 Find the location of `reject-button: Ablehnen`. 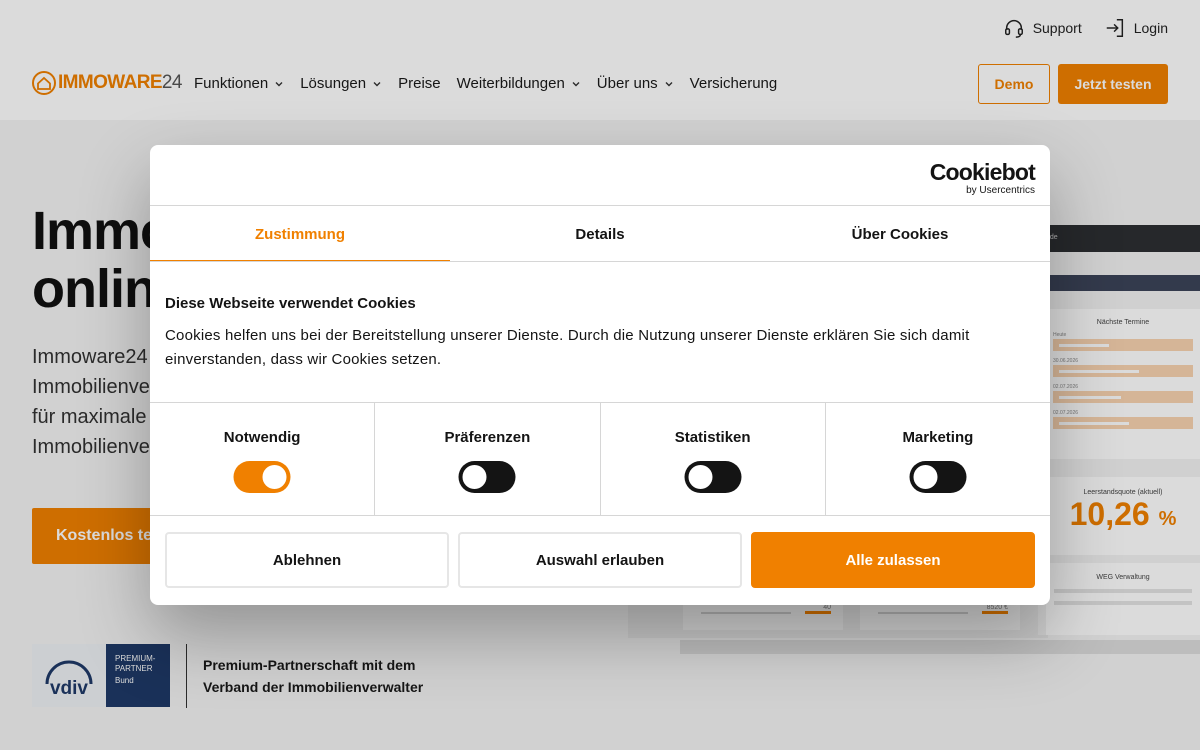

reject-button: Ablehnen is located at coordinates (307, 560).